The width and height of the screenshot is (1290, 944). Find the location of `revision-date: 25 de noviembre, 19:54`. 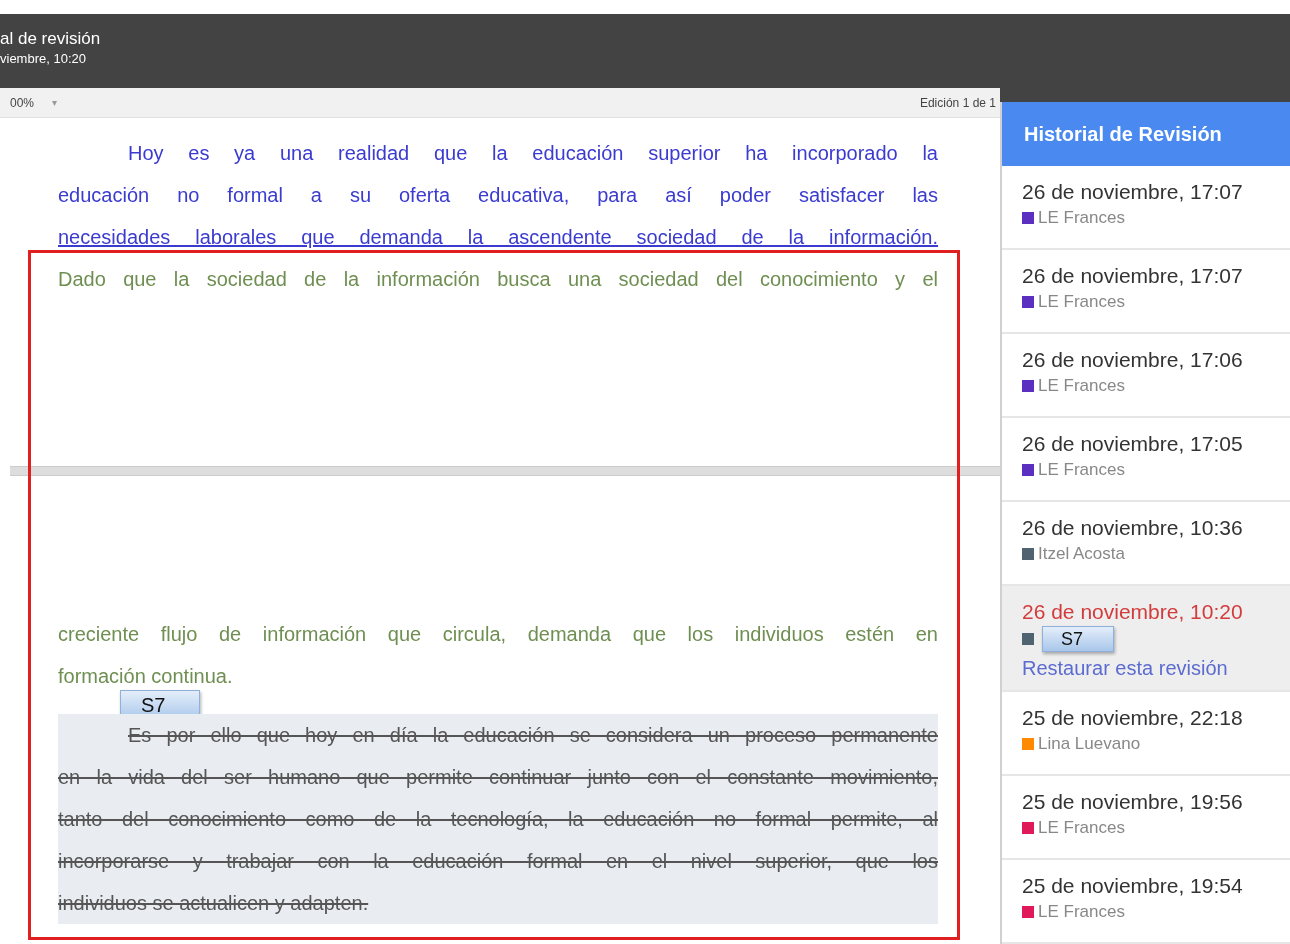

revision-date: 25 de noviembre, 19:54 is located at coordinates (1133, 886).